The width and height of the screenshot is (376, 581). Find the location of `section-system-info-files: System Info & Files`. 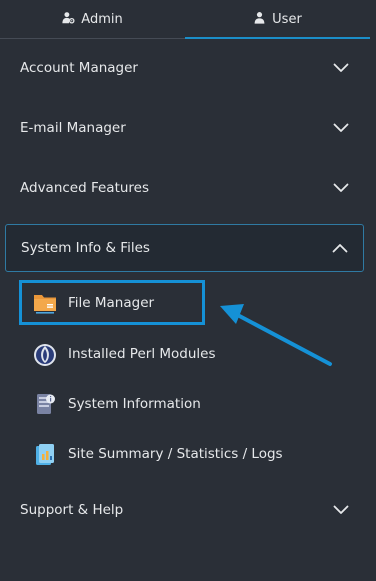

section-system-info-files: System Info & Files is located at coordinates (184, 248).